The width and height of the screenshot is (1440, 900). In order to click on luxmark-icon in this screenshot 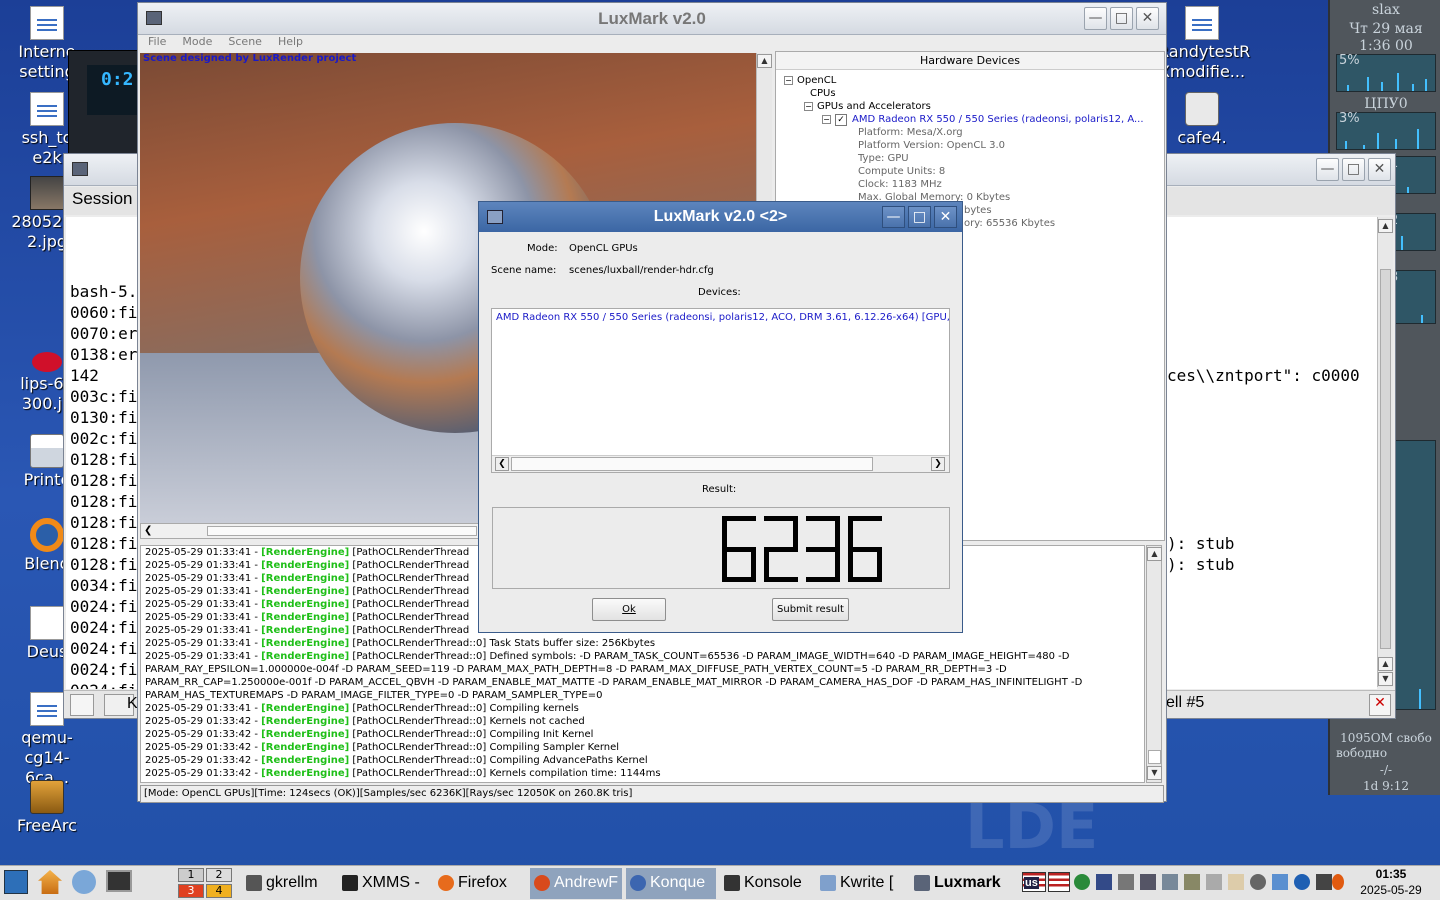, I will do `click(922, 883)`.